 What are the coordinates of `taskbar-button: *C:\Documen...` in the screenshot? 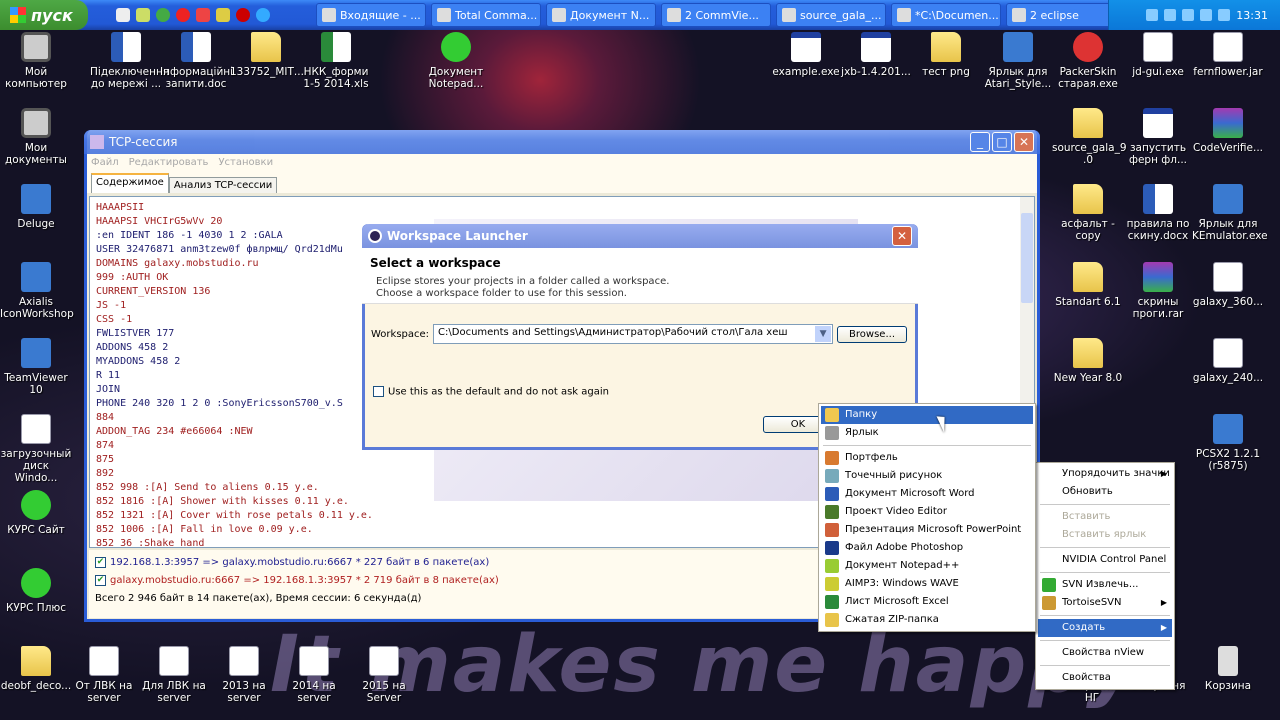 It's located at (946, 15).